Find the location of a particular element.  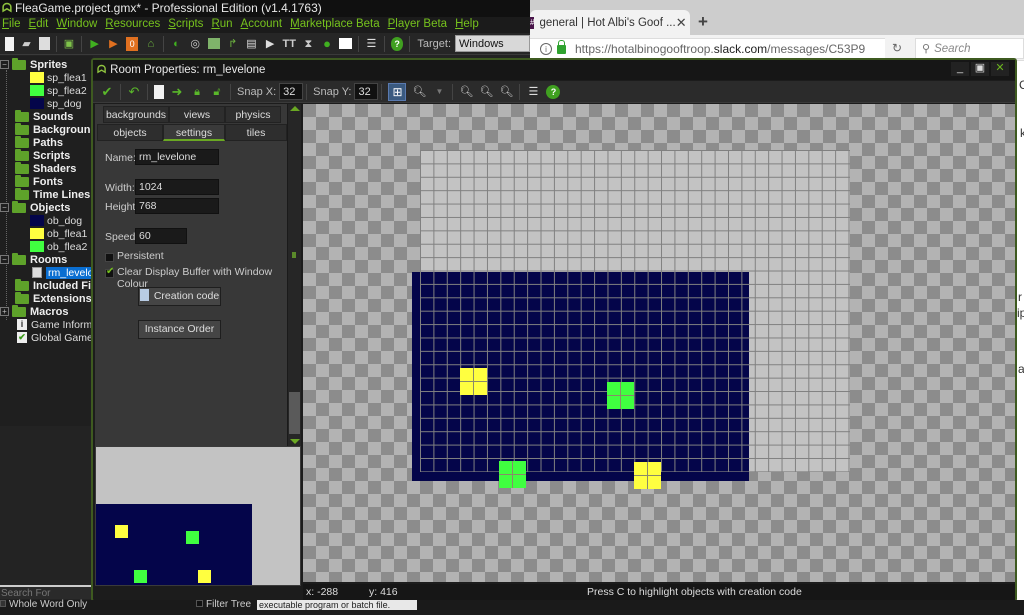

run-icon: ▶ is located at coordinates (94, 44).